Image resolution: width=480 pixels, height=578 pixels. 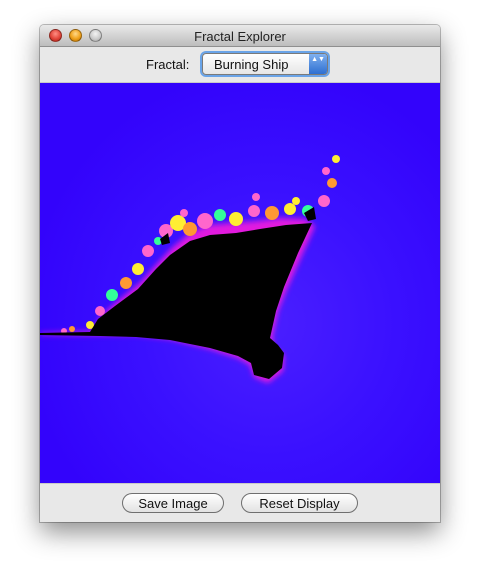 I want to click on window-title: Fractal Explorer, so click(x=240, y=36).